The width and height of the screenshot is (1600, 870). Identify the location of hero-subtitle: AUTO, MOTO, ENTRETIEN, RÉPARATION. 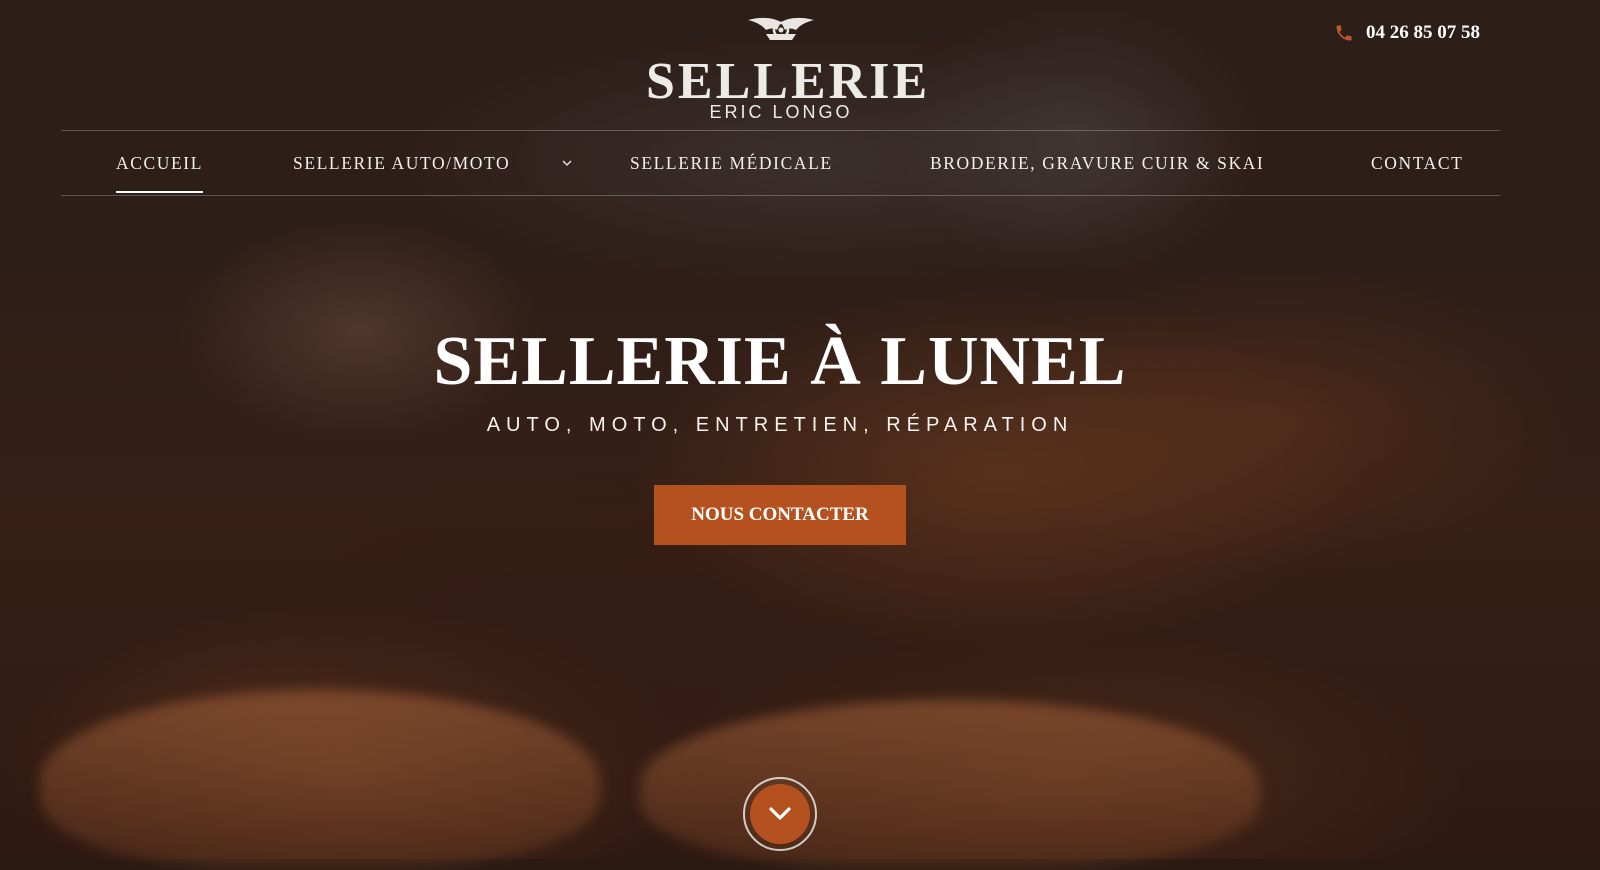
(780, 425).